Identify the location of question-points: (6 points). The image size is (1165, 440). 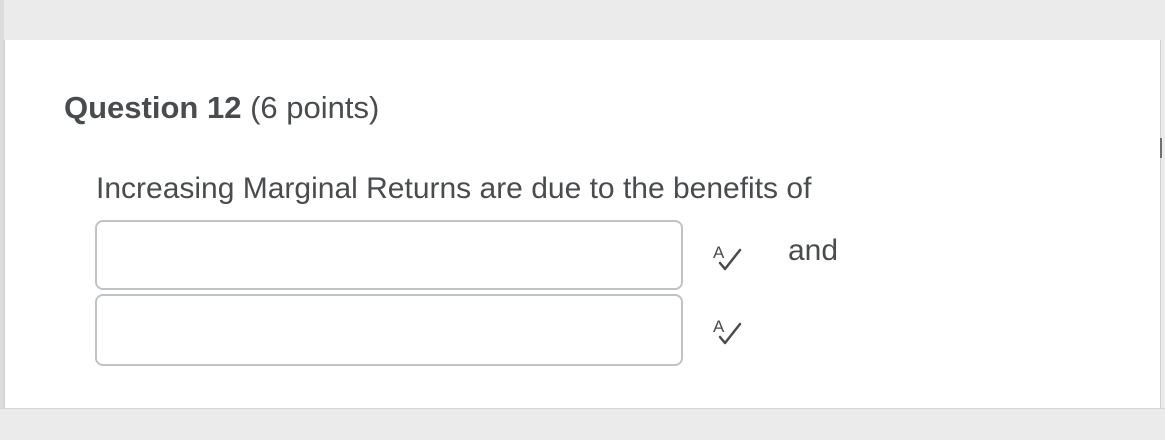
(315, 107).